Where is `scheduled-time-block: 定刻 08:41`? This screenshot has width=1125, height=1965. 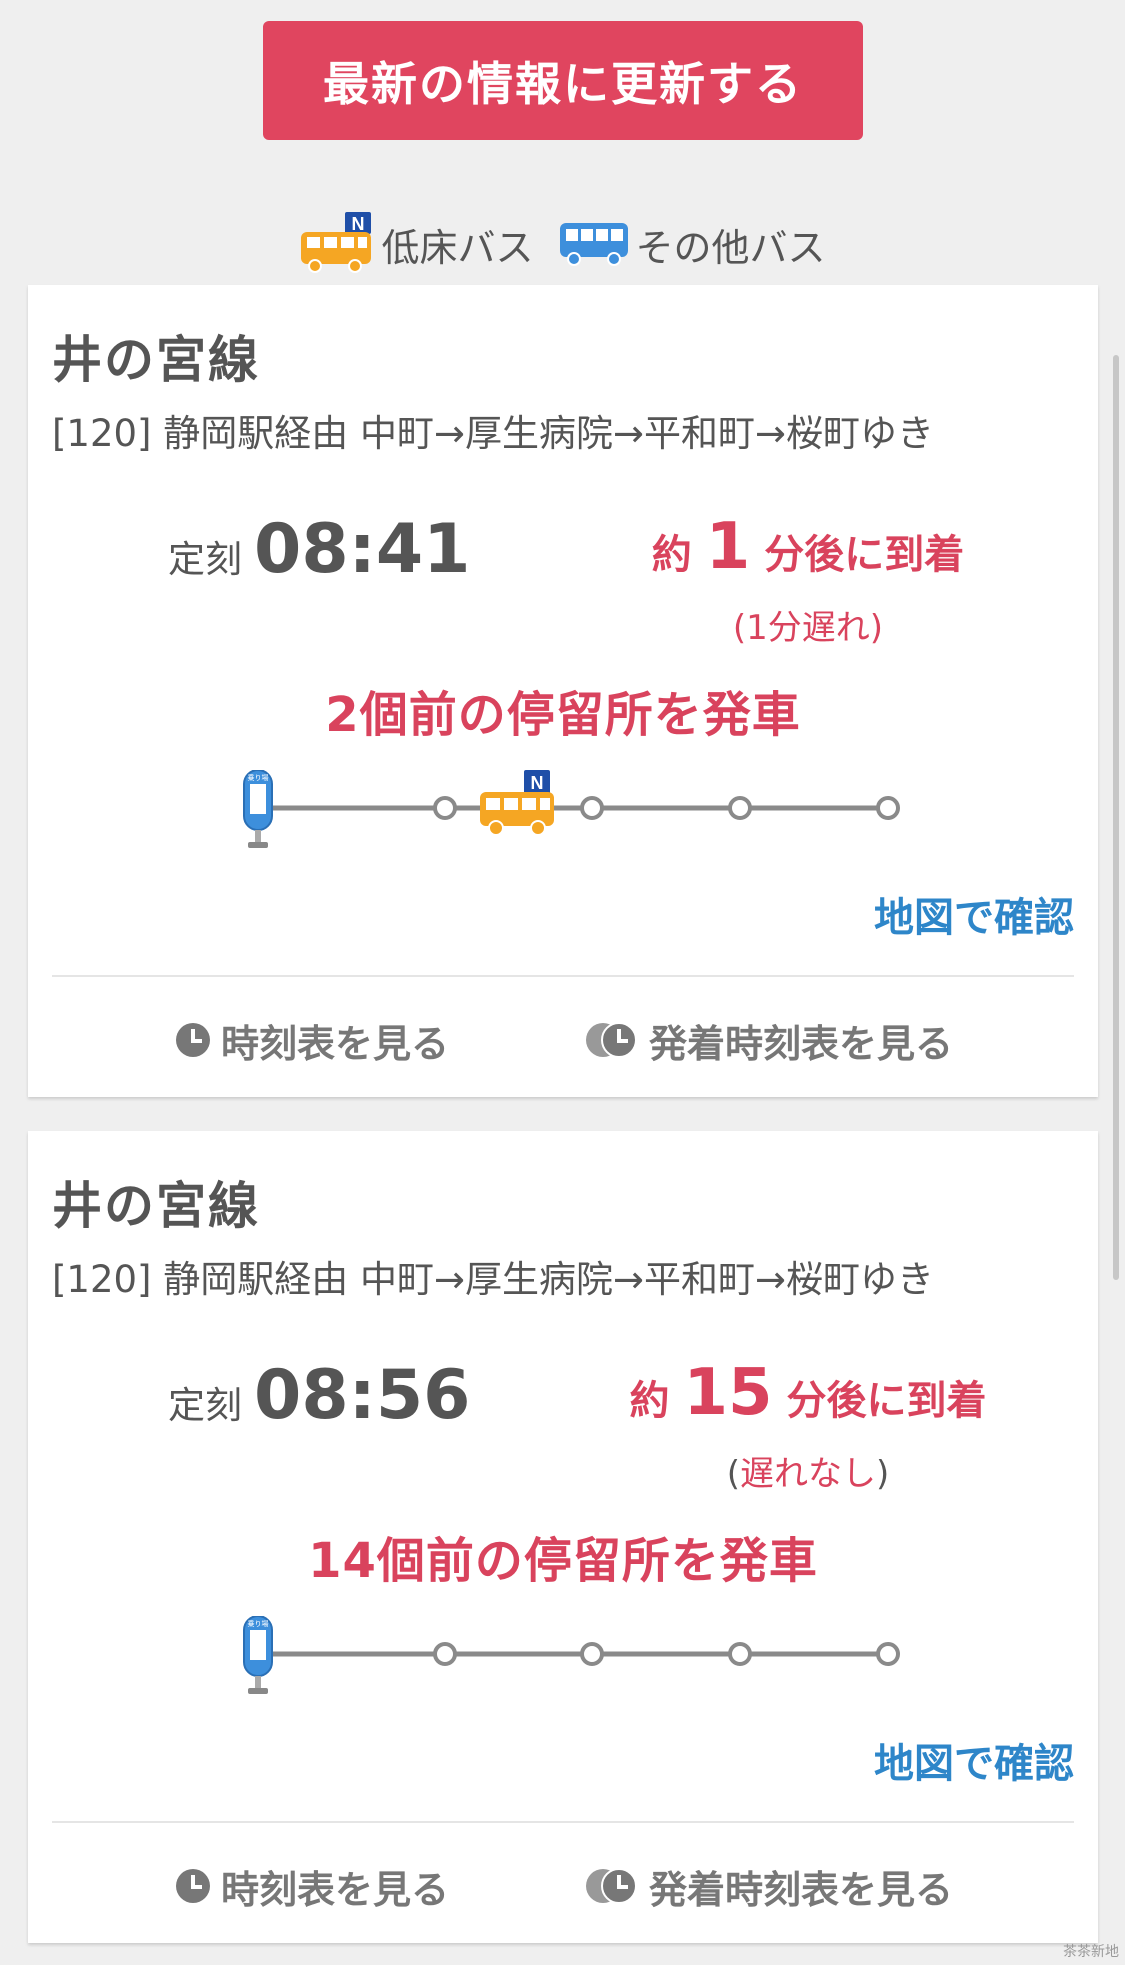 scheduled-time-block: 定刻 08:41 is located at coordinates (319, 549).